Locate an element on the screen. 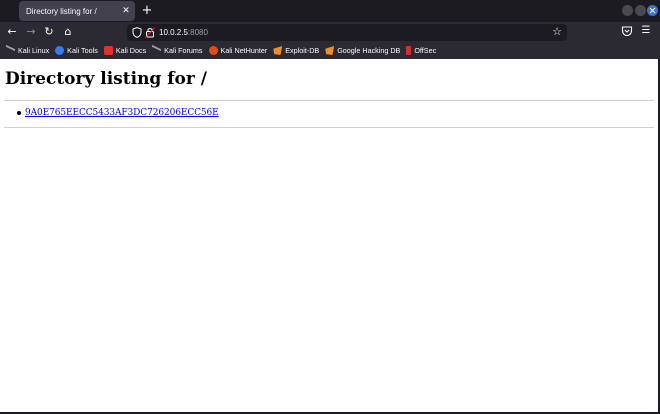 The image size is (660, 414). page-title: Directory listing for / is located at coordinates (106, 79).